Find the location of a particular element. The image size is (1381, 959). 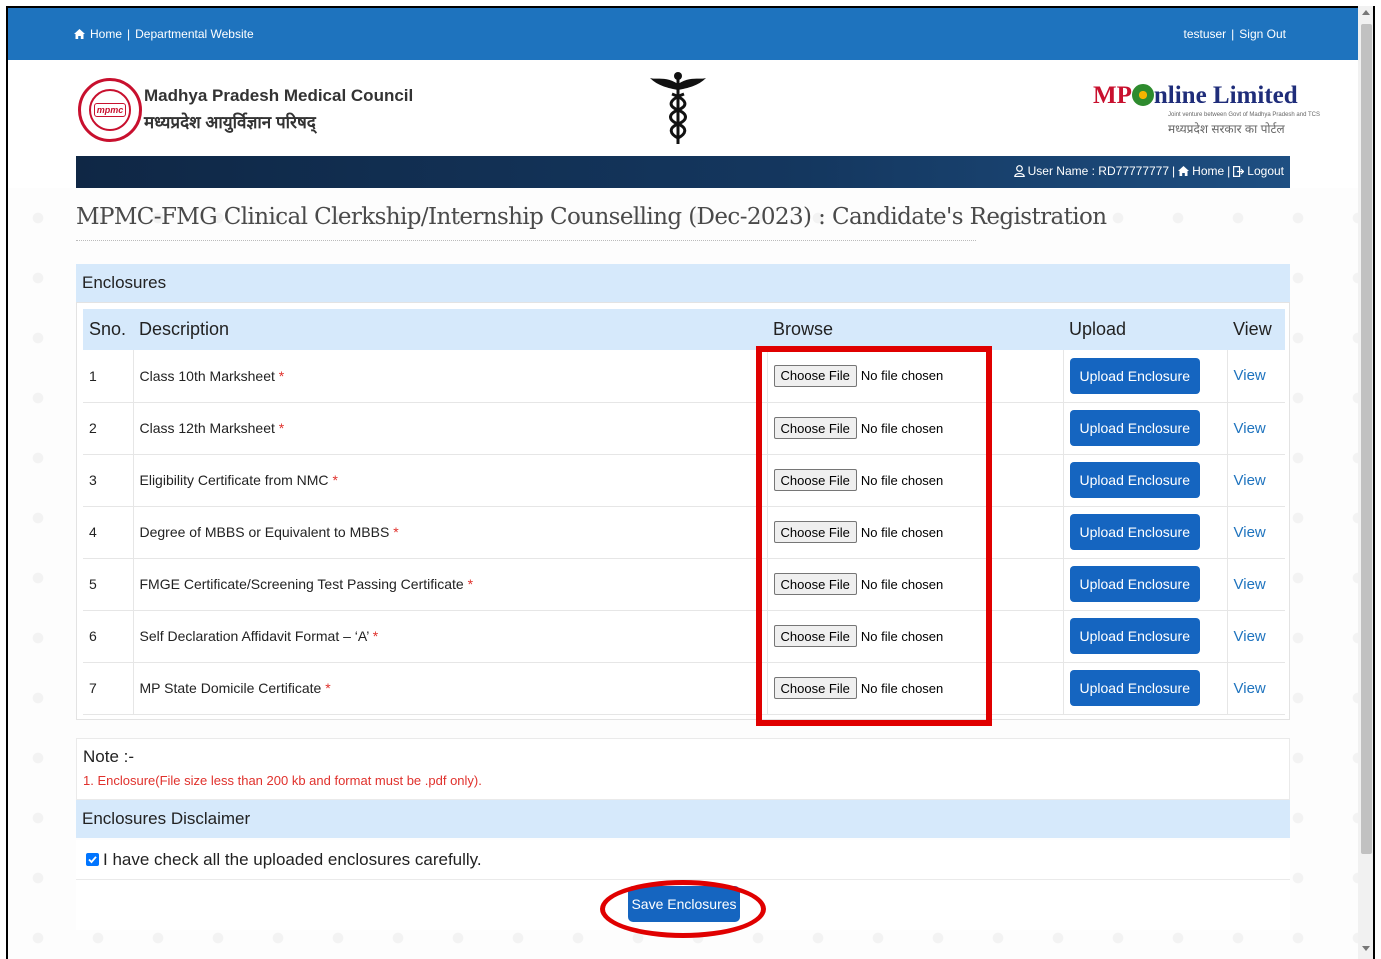

vertical-scrollbar is located at coordinates (1366, 482).